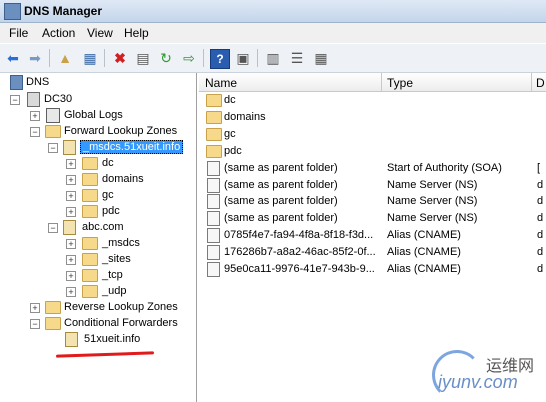 The image size is (546, 402). Describe the element at coordinates (400, 83) in the screenshot. I see `column-type: Type` at that location.